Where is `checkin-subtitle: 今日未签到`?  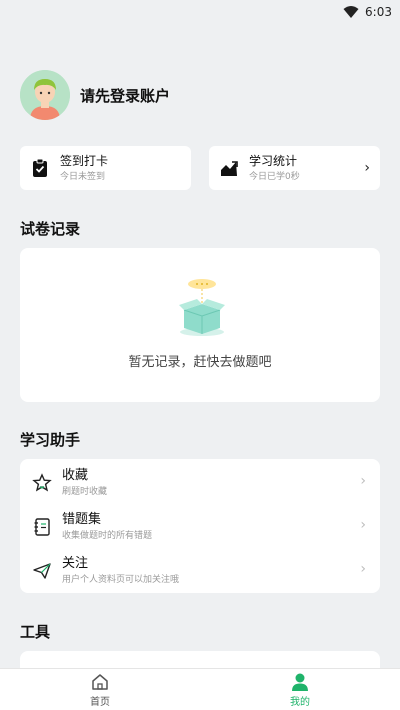
checkin-subtitle: 今日未签到 is located at coordinates (83, 176).